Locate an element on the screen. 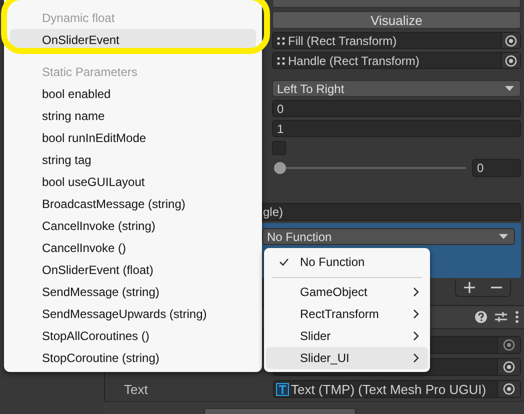  field-label: Text is located at coordinates (136, 389).